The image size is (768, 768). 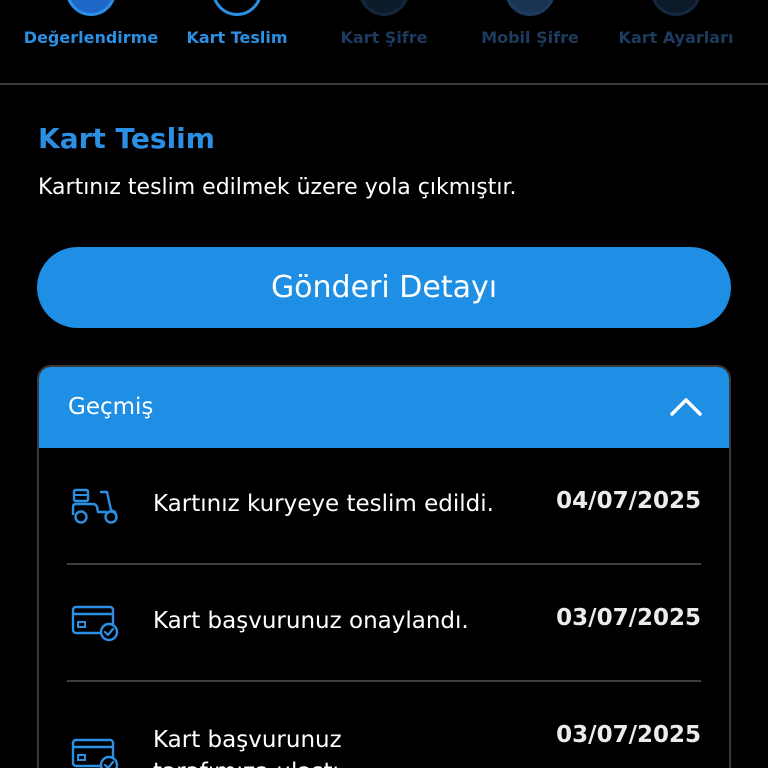 I want to click on shipment-detail-button: Gönderi Detayı, so click(x=384, y=287).